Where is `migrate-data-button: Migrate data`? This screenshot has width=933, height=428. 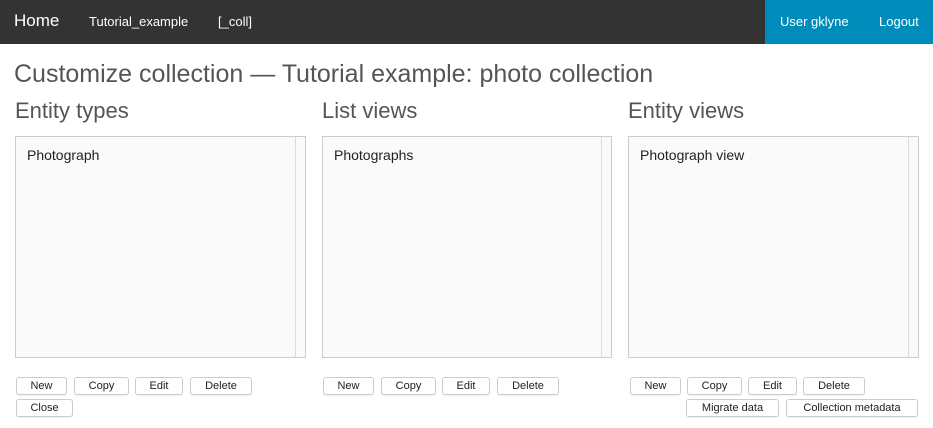 migrate-data-button: Migrate data is located at coordinates (732, 408).